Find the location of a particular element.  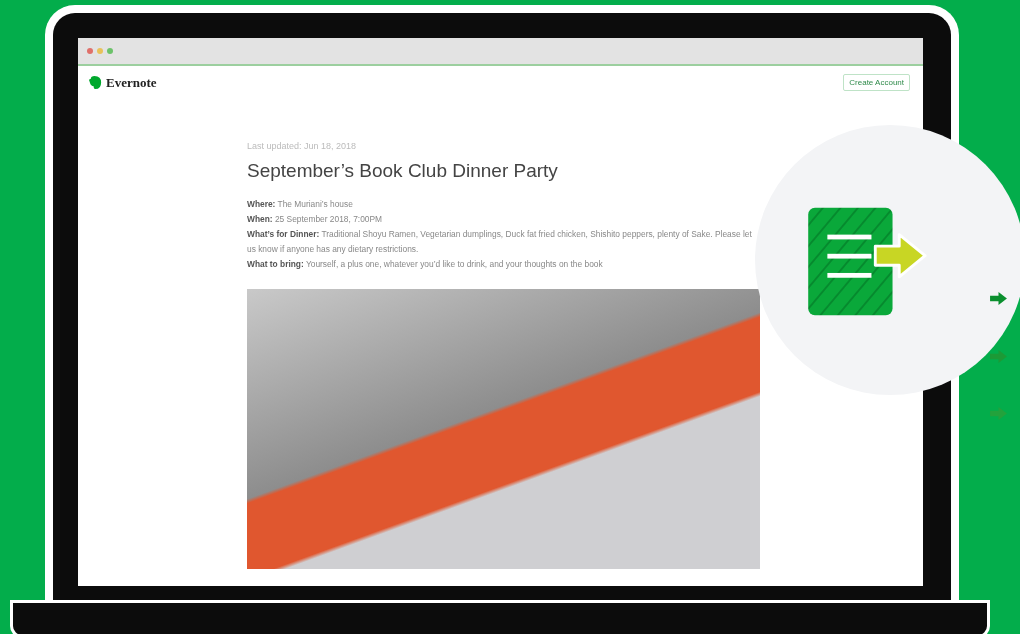

close-dot-icon is located at coordinates (90, 51).